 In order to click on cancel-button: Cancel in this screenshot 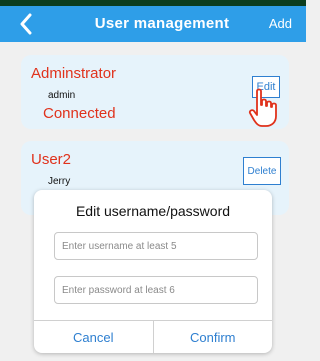, I will do `click(94, 337)`.